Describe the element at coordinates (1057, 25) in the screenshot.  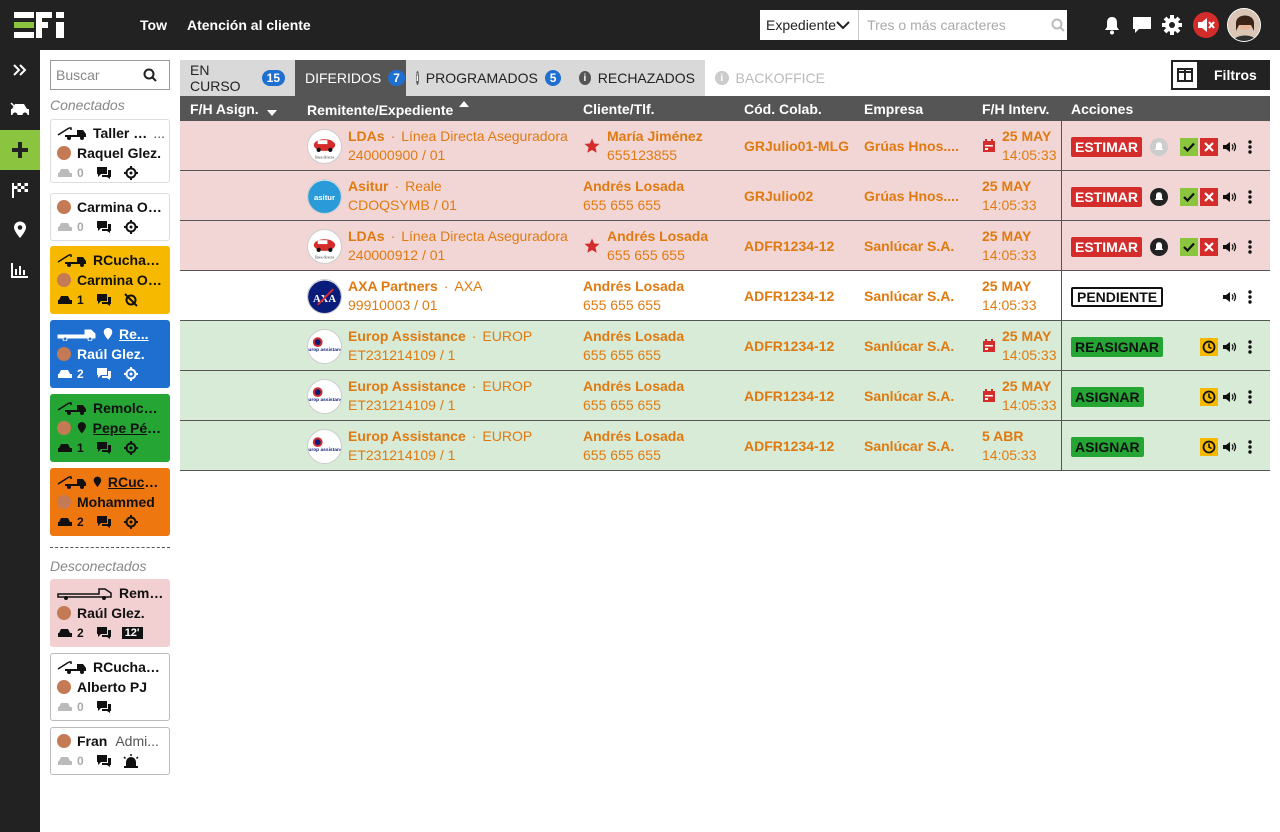
I see `search-button` at that location.